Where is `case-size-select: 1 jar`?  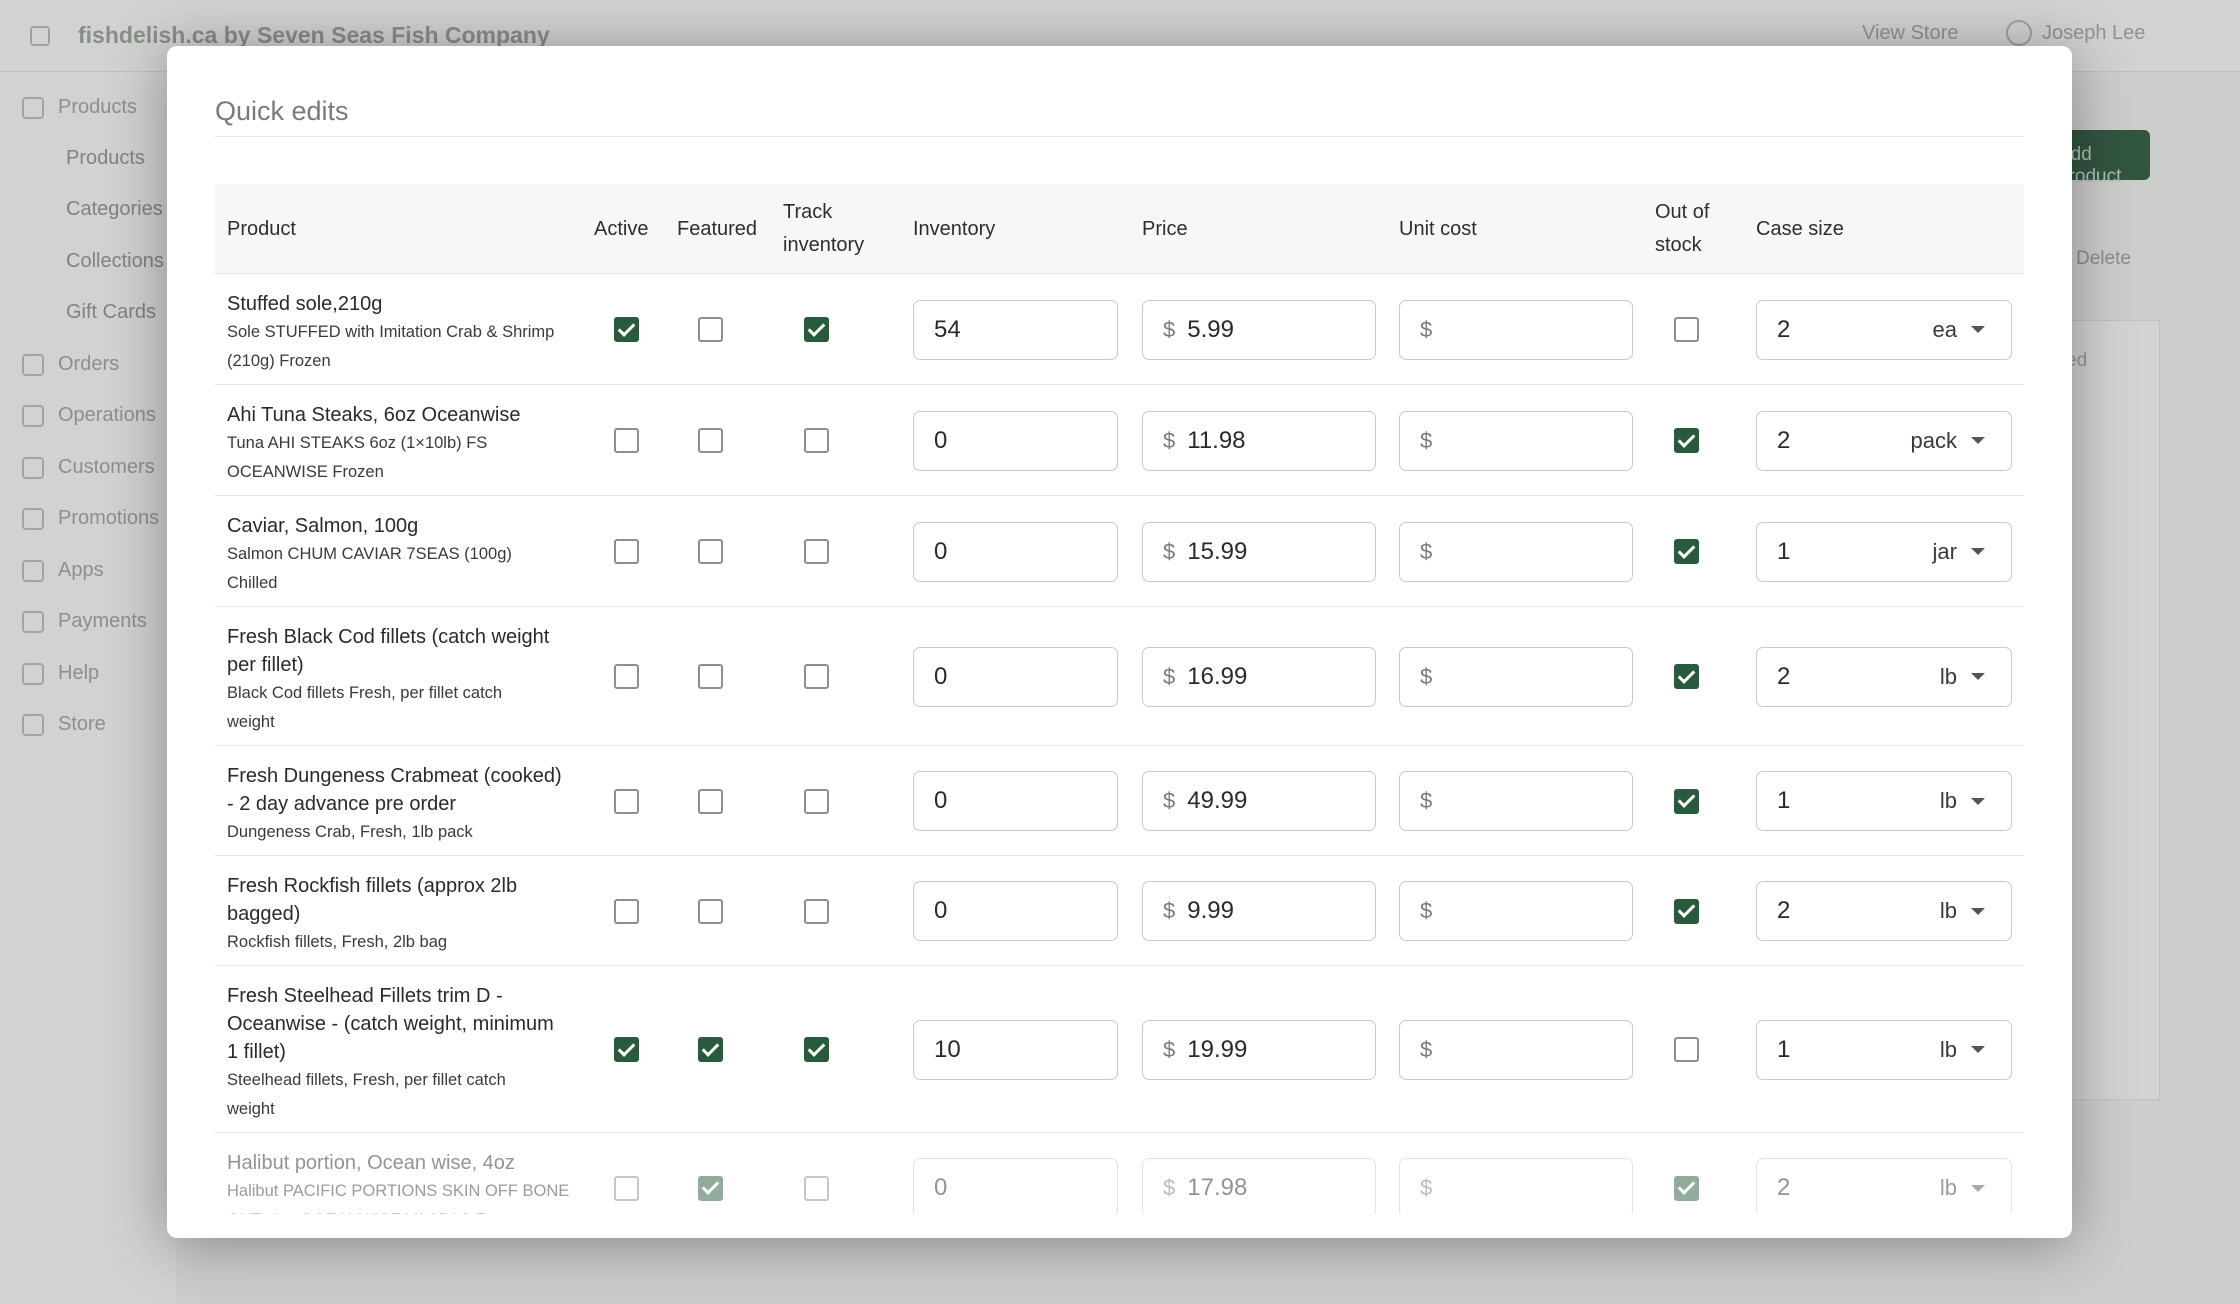 case-size-select: 1 jar is located at coordinates (1884, 551).